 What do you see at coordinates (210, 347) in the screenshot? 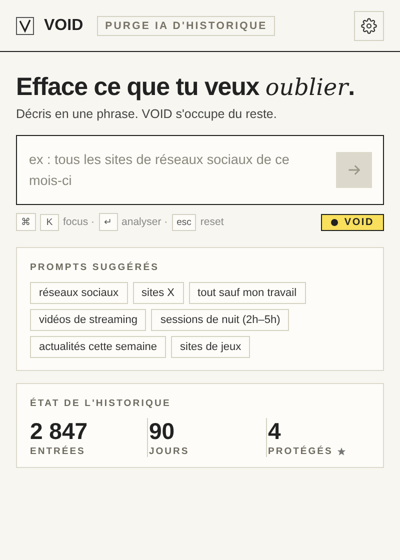
I see `suggestion-chip: sites de jeux` at bounding box center [210, 347].